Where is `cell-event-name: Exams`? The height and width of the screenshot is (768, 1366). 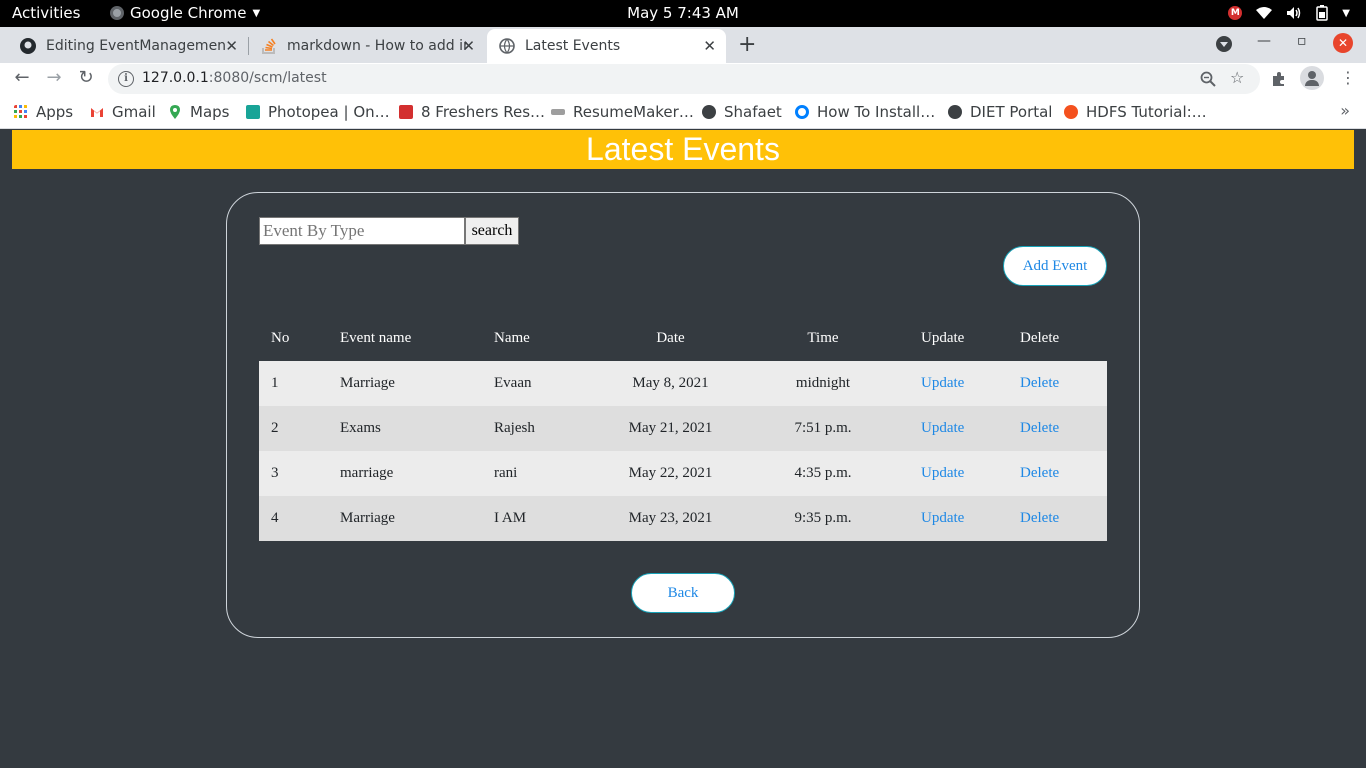
cell-event-name: Exams is located at coordinates (360, 428).